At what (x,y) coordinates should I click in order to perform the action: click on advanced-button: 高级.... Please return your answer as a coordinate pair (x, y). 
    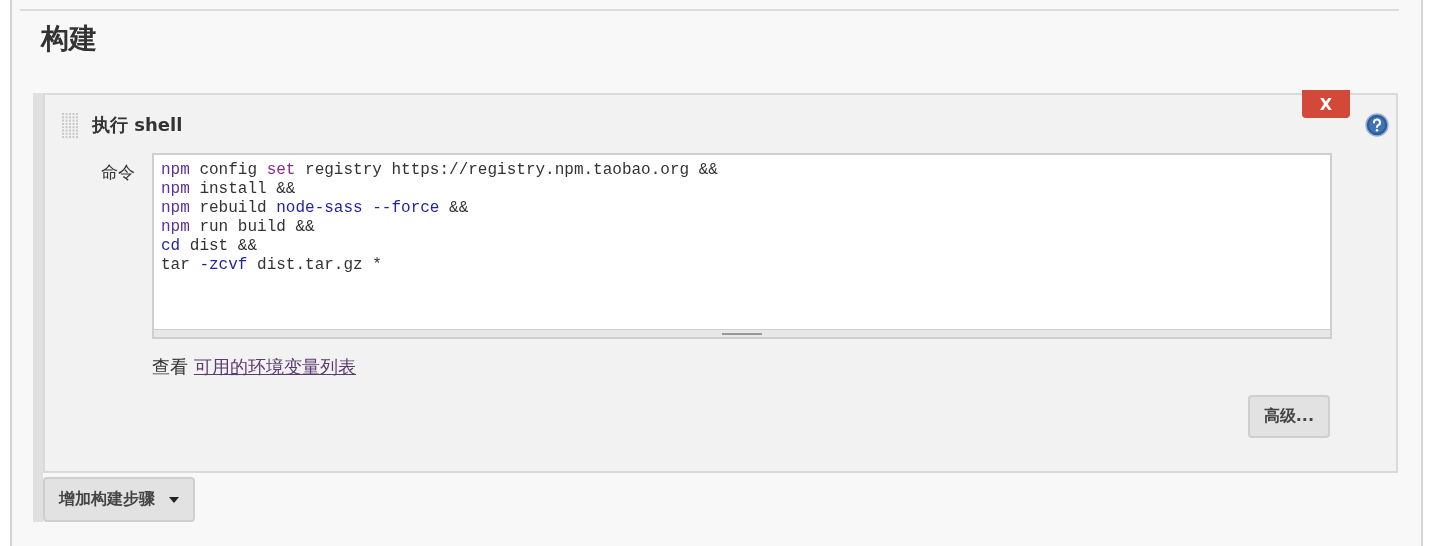
    Looking at the image, I should click on (1288, 416).